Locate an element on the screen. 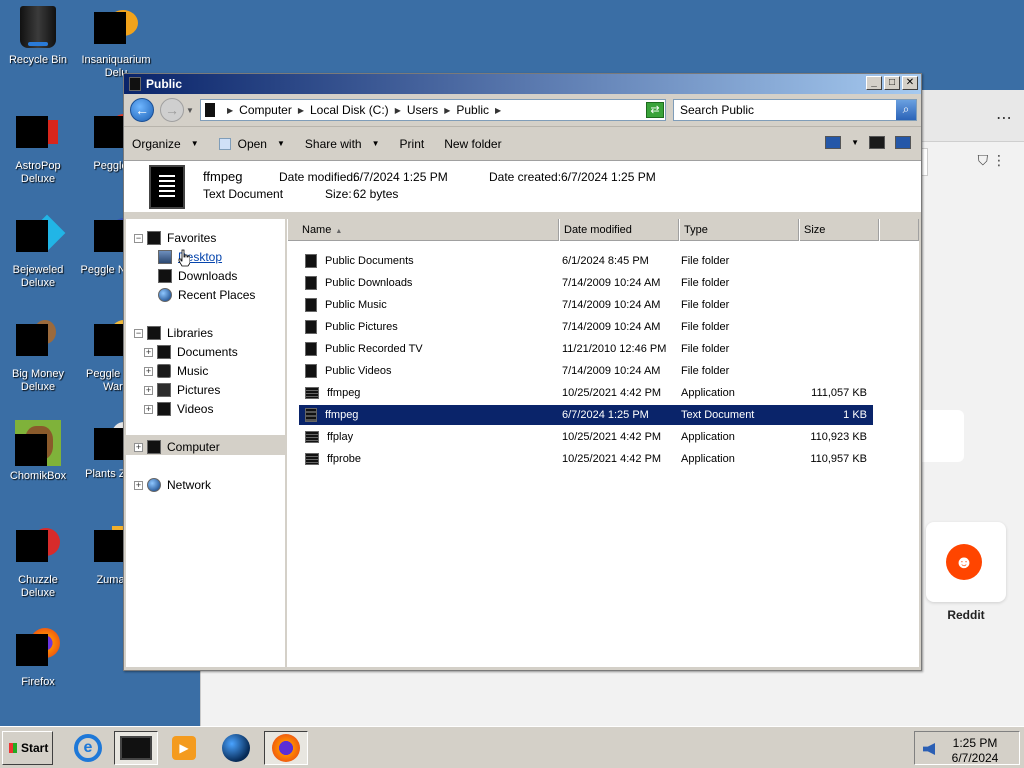  text-document-icon is located at coordinates (167, 187).